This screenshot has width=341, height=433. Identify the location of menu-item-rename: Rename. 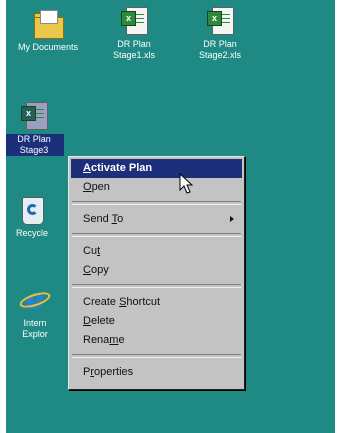
(156, 340).